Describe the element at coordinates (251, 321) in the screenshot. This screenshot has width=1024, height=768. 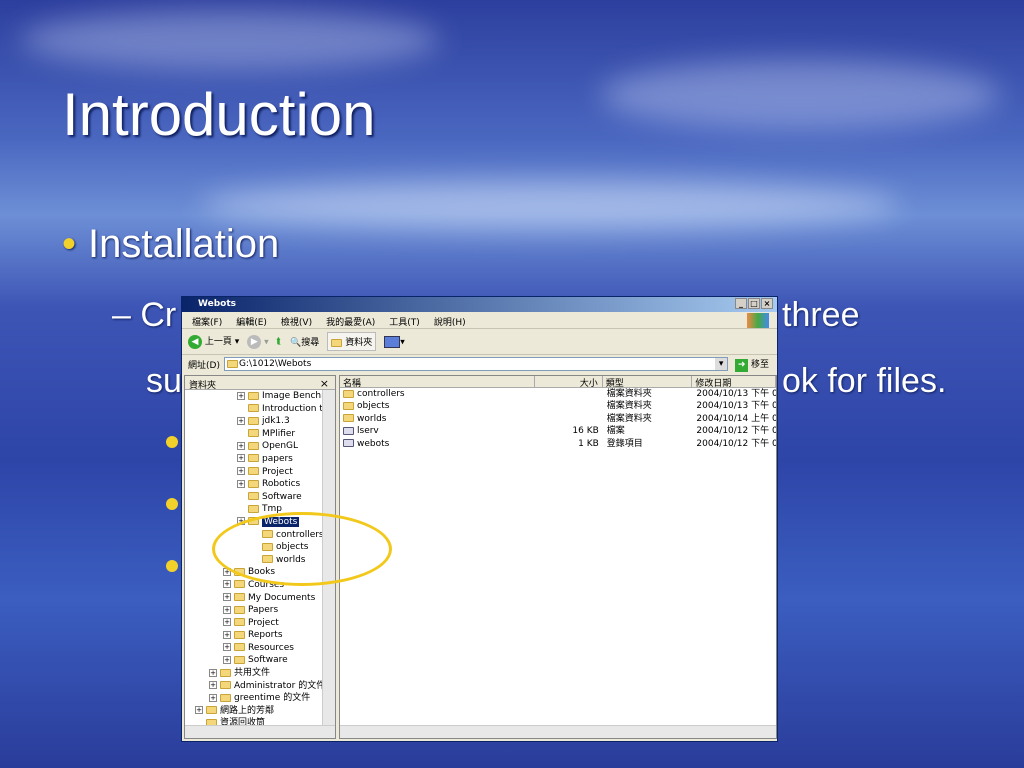
I see `menu-edit: 編輯(E)` at that location.